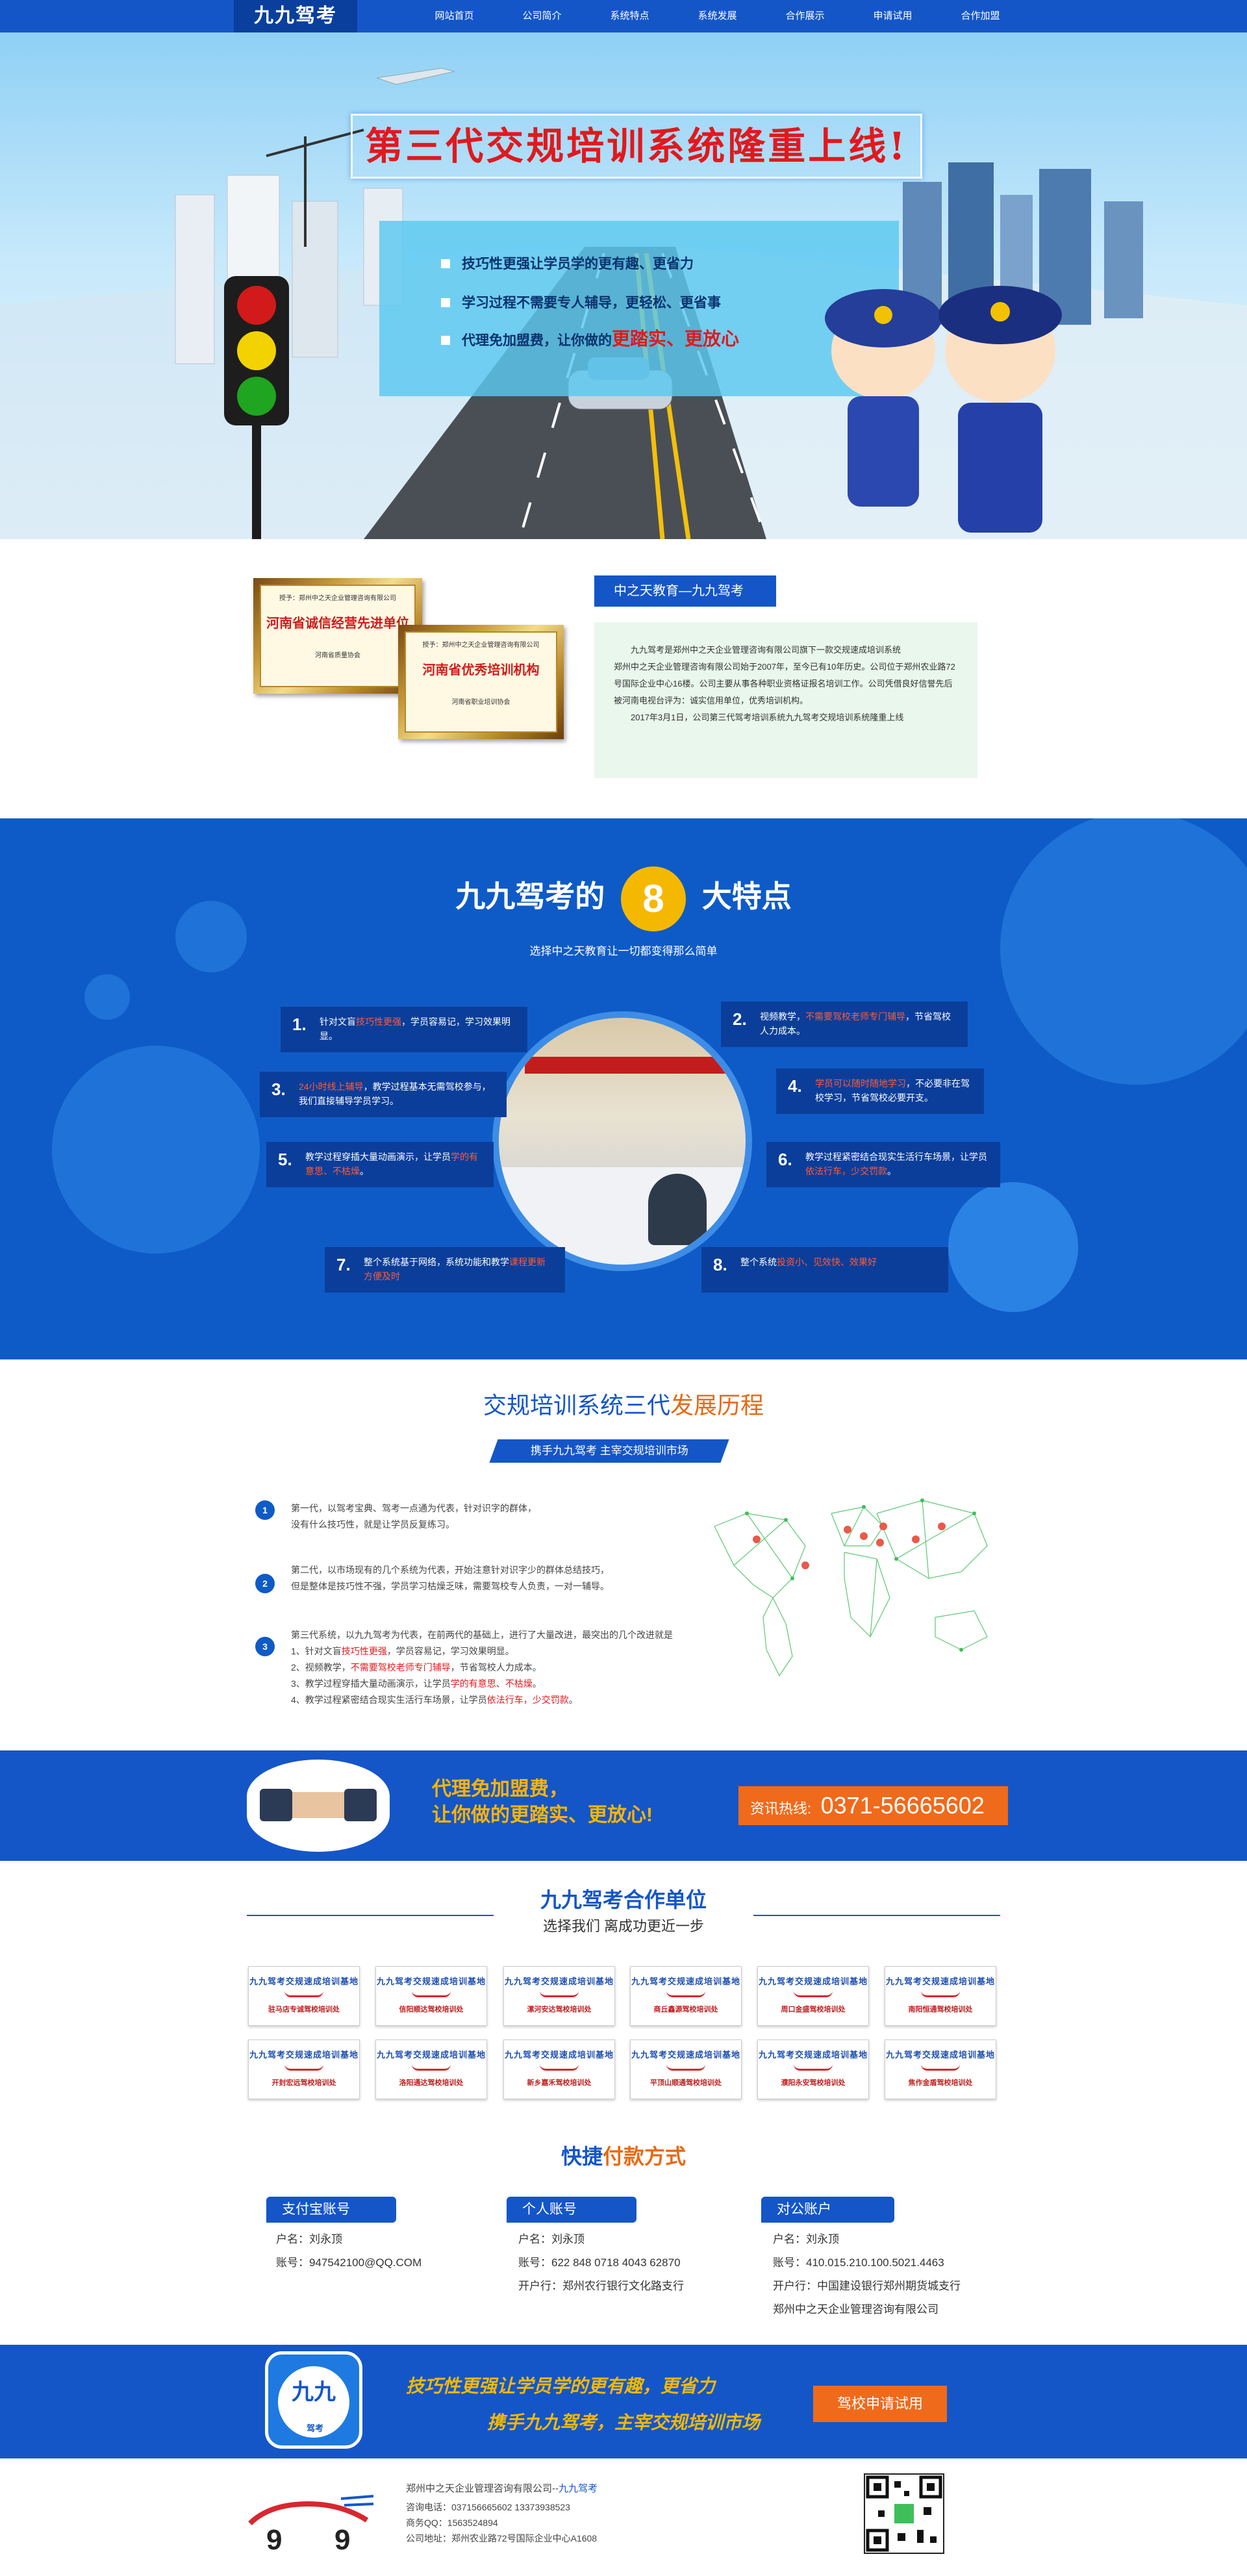 The width and height of the screenshot is (1247, 2576). I want to click on partners-title: 九九驾考合作单位, so click(623, 1900).